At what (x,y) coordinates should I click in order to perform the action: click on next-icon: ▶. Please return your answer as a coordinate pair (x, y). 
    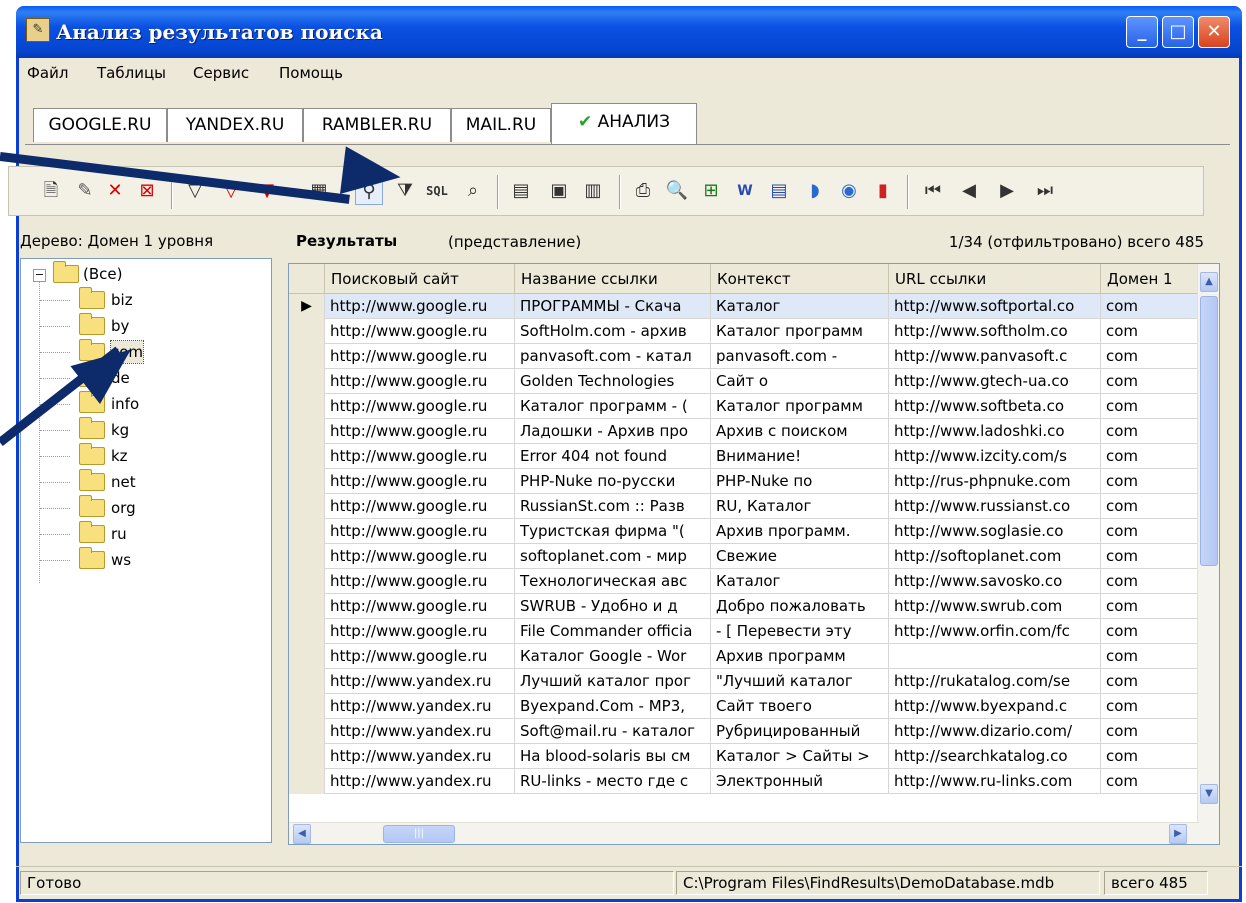
    Looking at the image, I should click on (1007, 191).